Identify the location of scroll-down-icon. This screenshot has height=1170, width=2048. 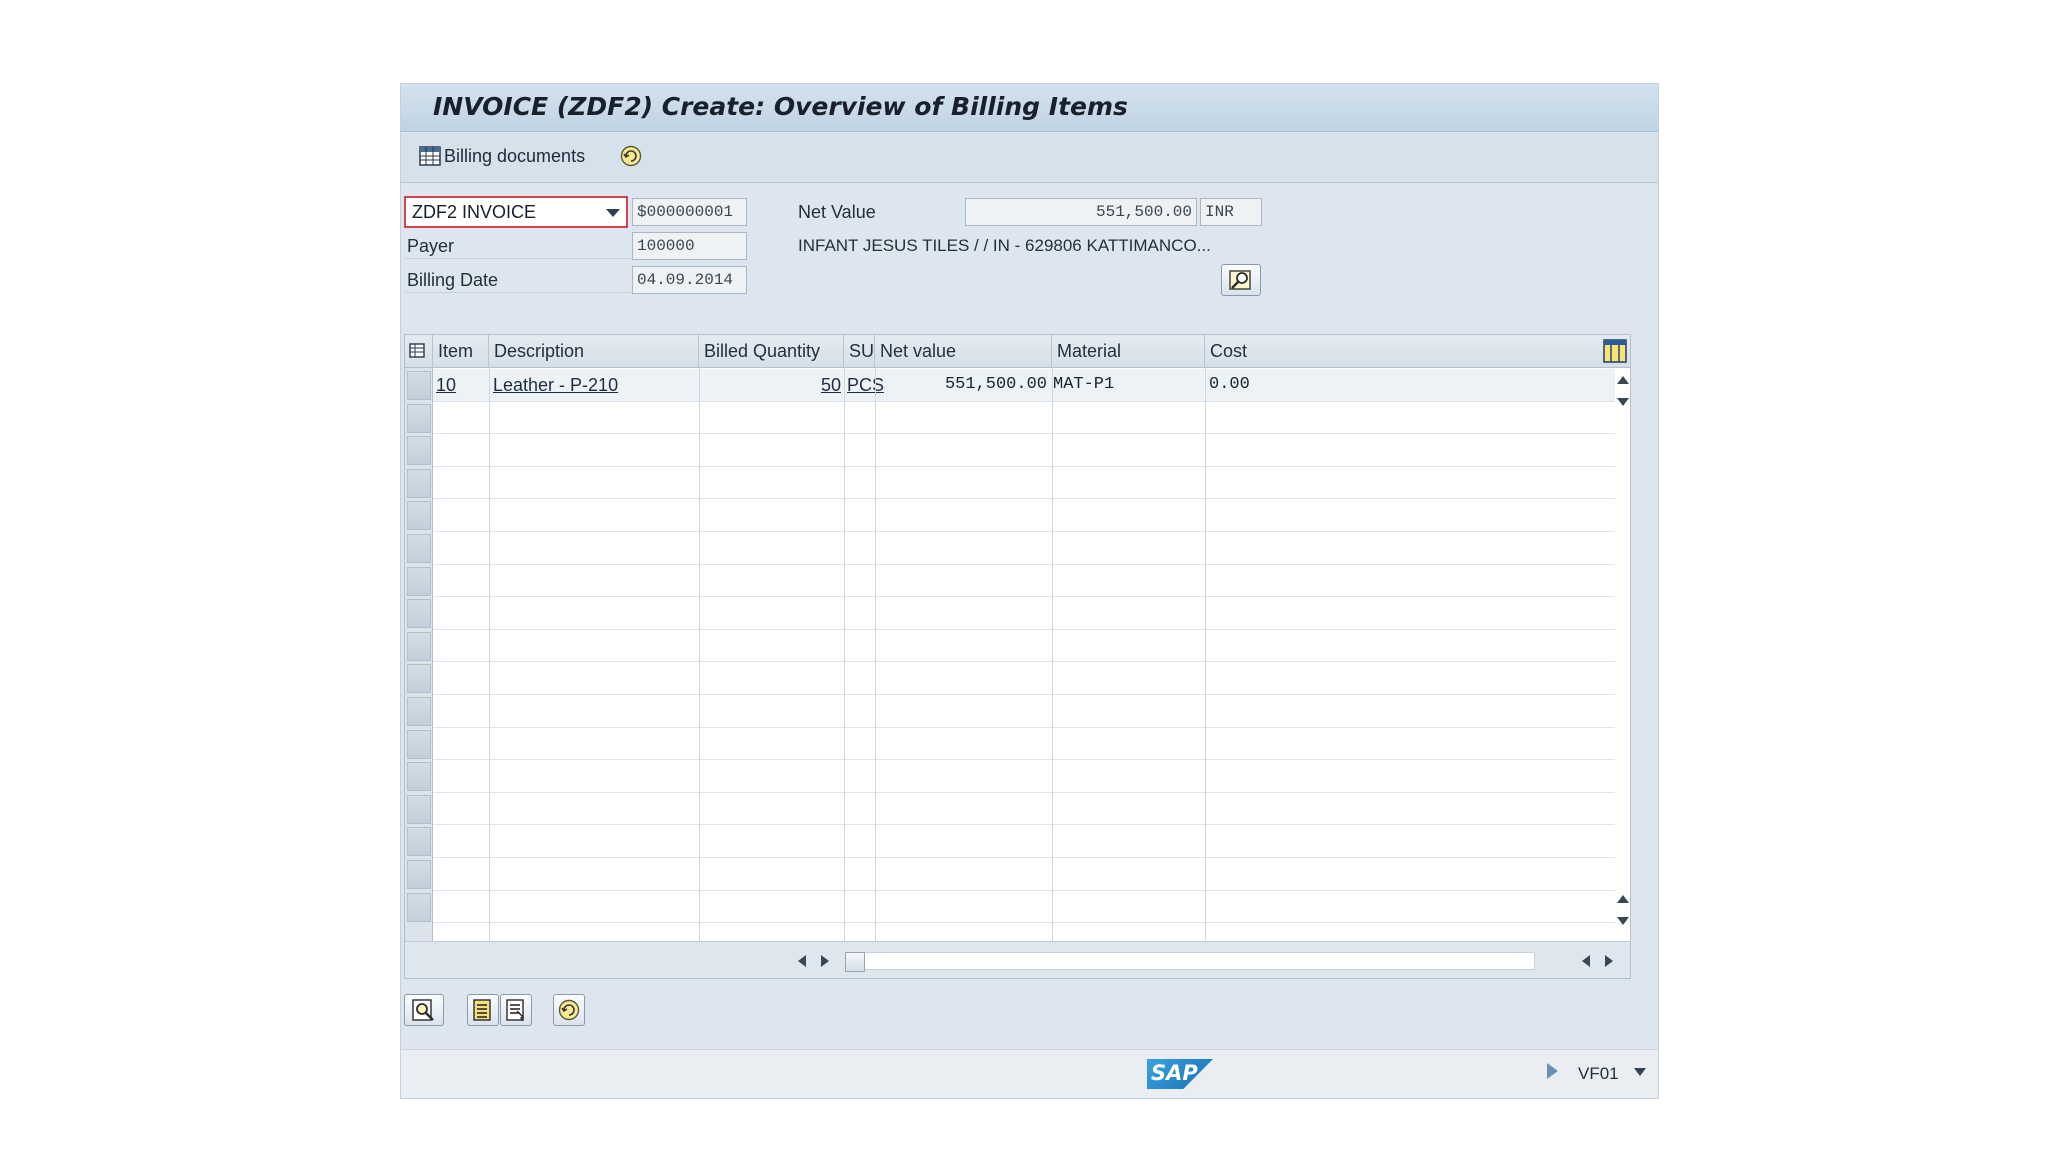
(1623, 402).